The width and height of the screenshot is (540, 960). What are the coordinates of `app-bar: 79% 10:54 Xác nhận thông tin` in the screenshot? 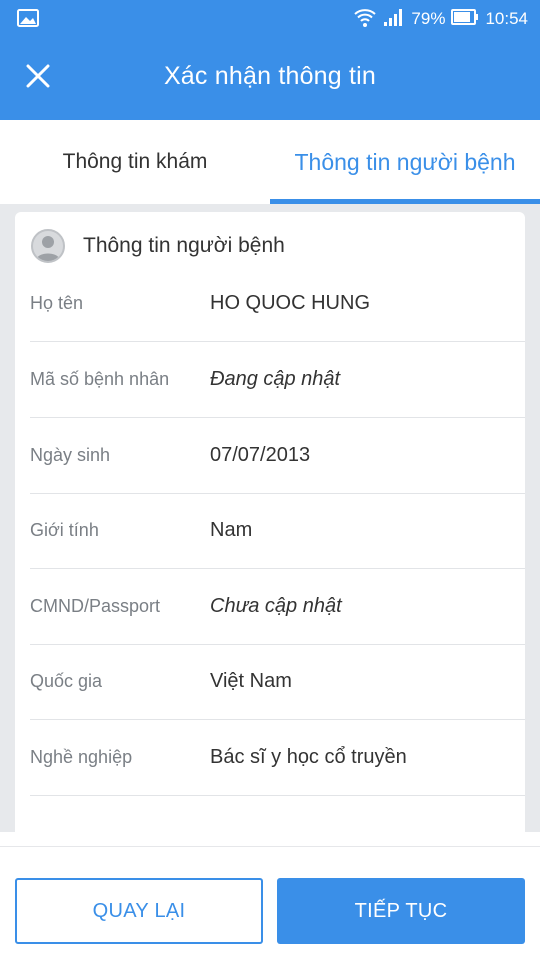 It's located at (270, 60).